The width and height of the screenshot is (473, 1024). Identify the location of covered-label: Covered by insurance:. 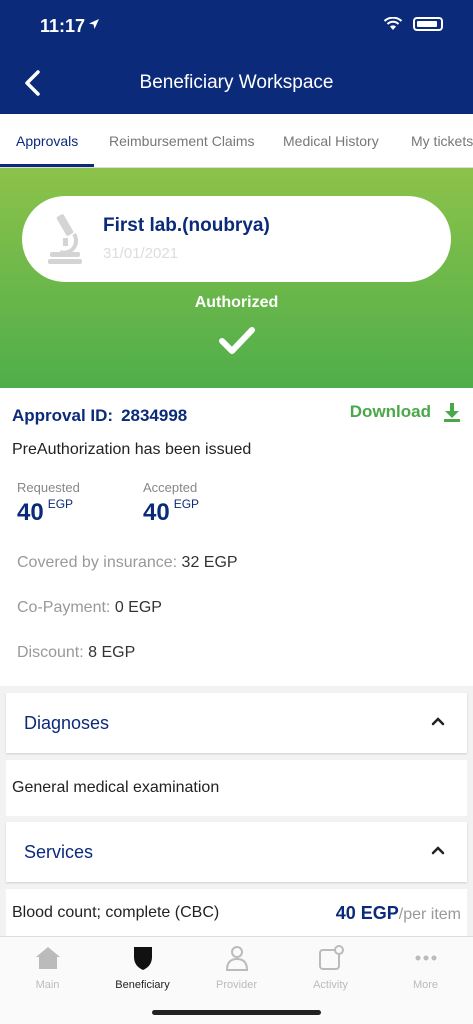
(97, 562).